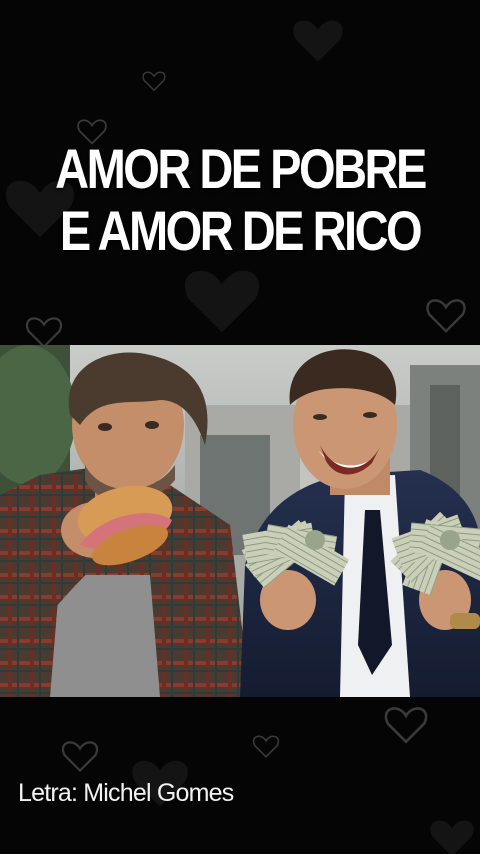 This screenshot has height=854, width=480. I want to click on title-line-1: AMOR DE POBRE, so click(241, 168).